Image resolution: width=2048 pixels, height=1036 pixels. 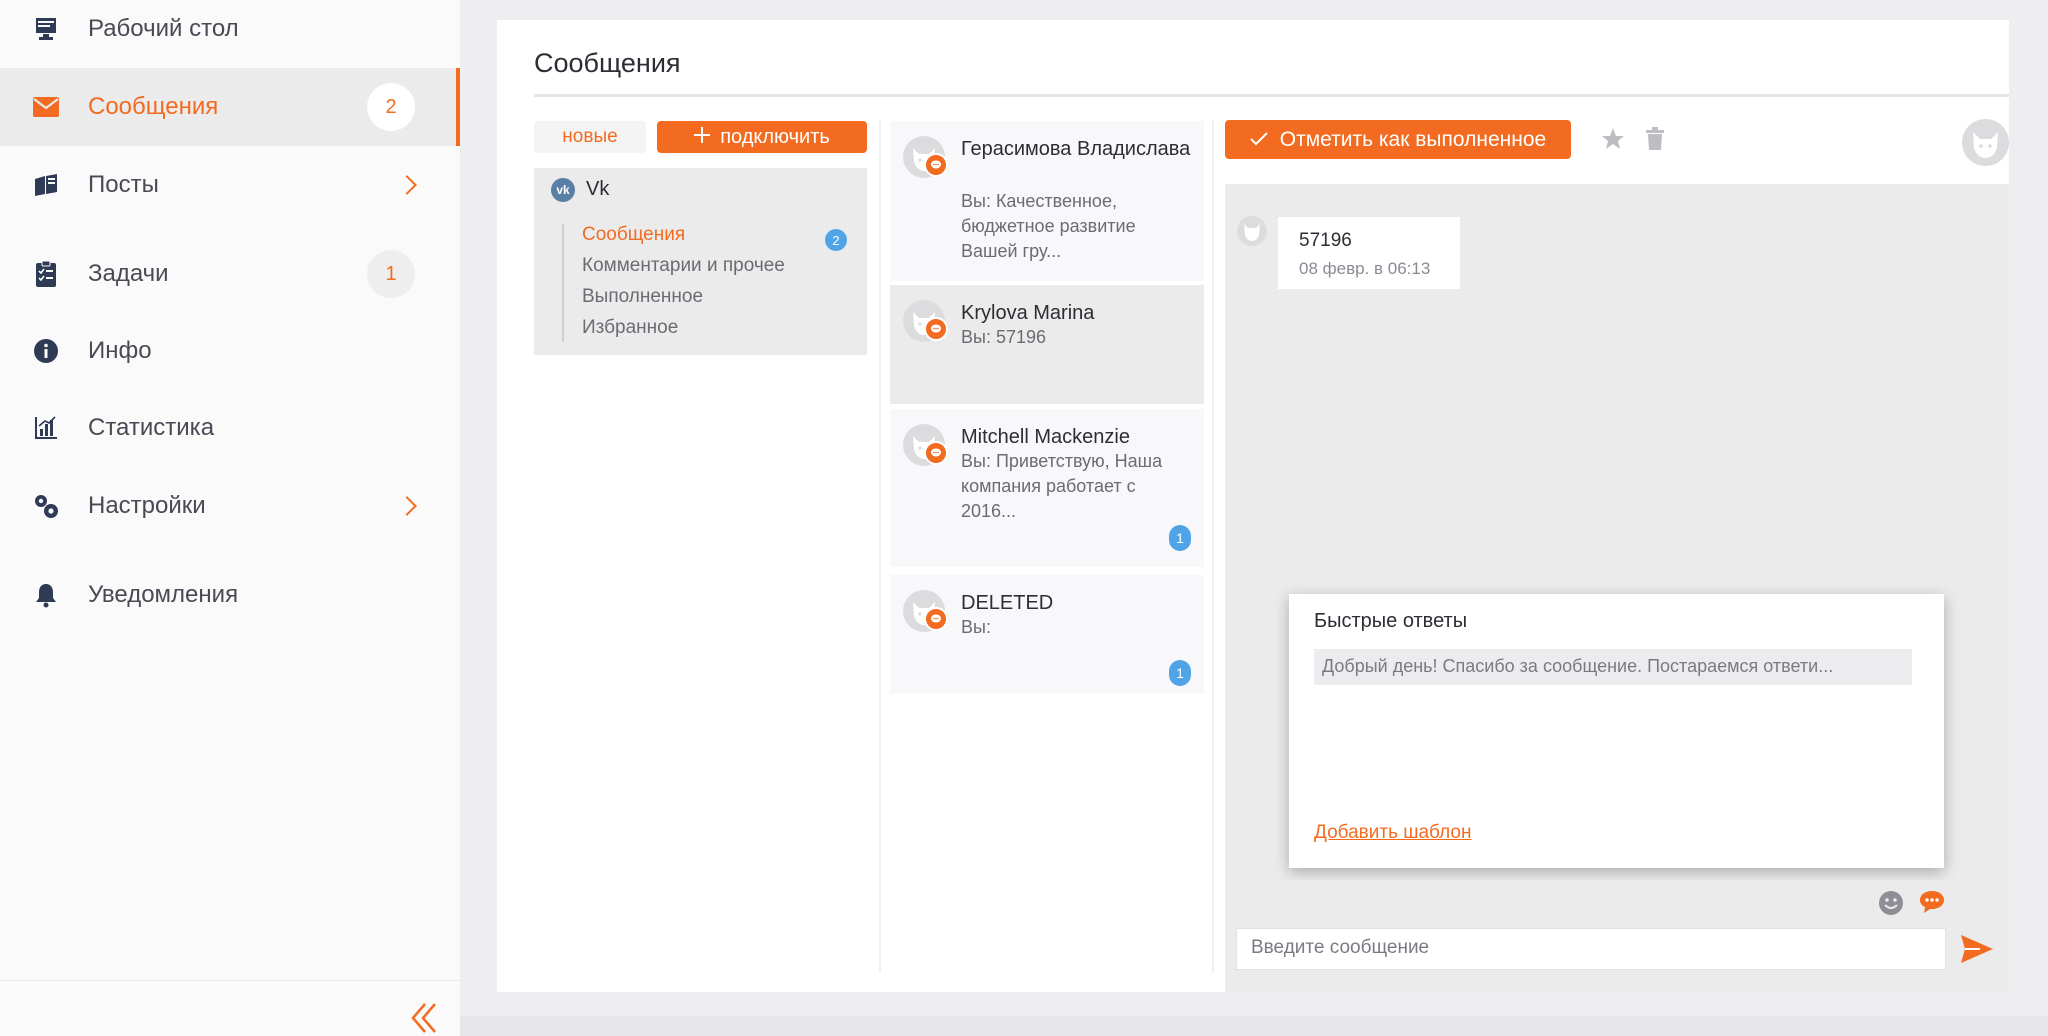 What do you see at coordinates (590, 137) in the screenshot?
I see `filter-new-button: новые` at bounding box center [590, 137].